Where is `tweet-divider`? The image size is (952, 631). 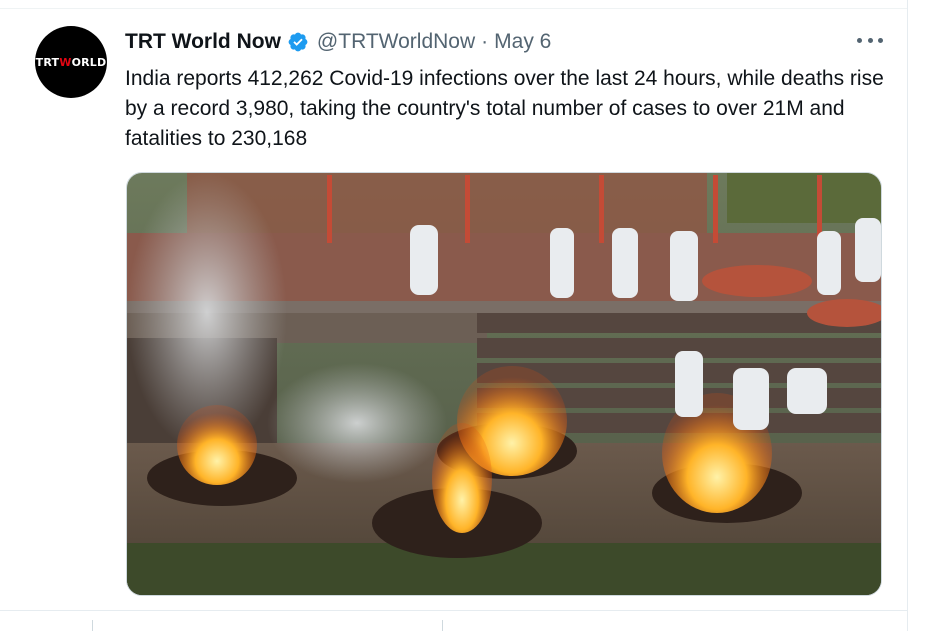 tweet-divider is located at coordinates (453, 610).